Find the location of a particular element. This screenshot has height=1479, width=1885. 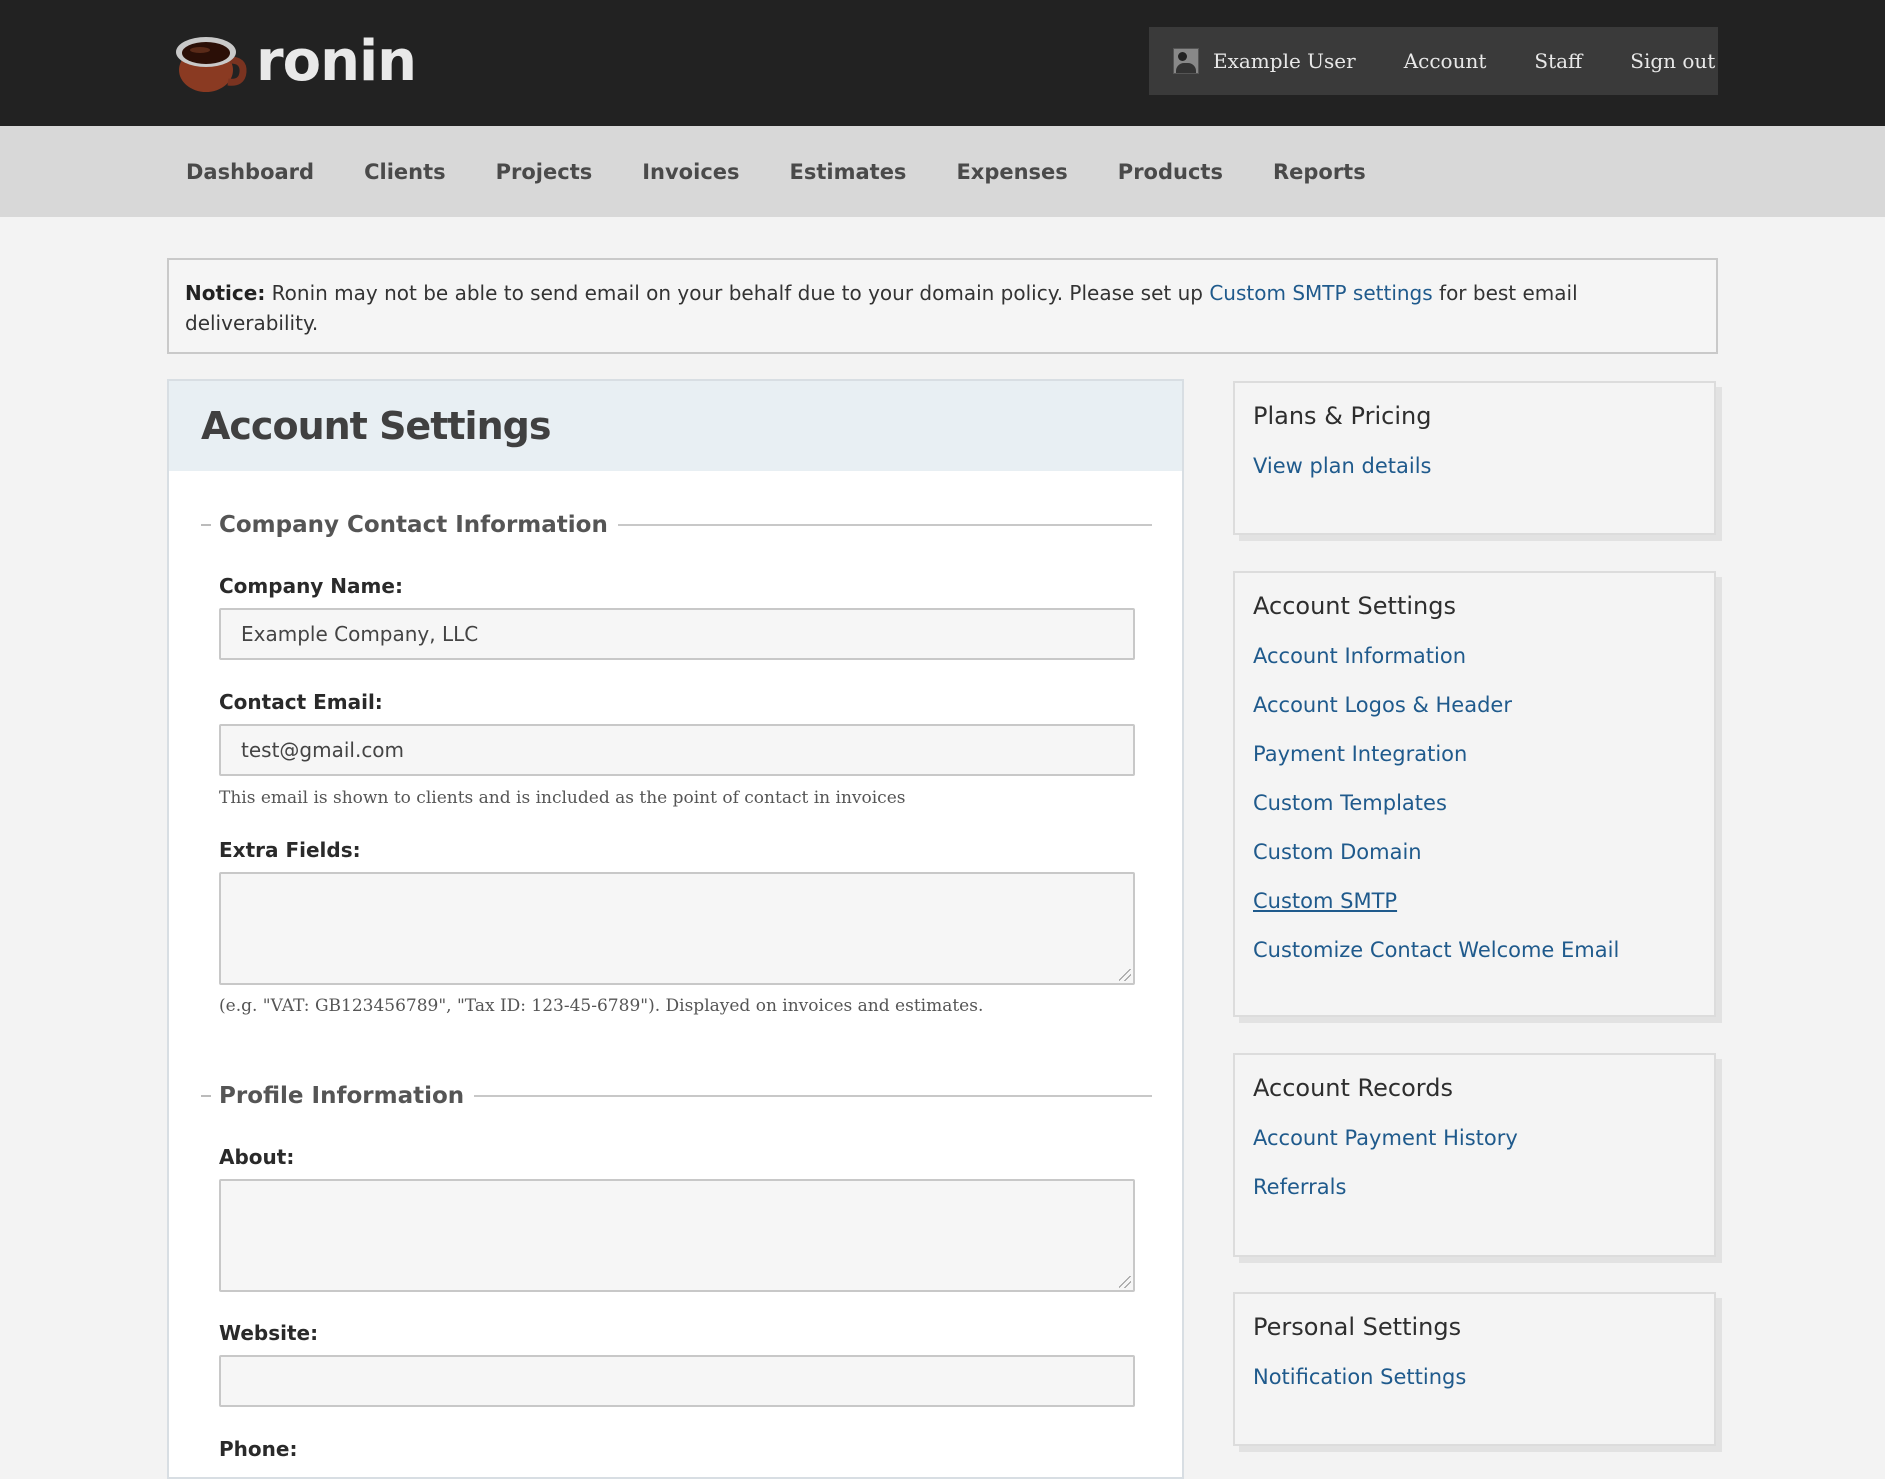

about-label: About: is located at coordinates (257, 1157).